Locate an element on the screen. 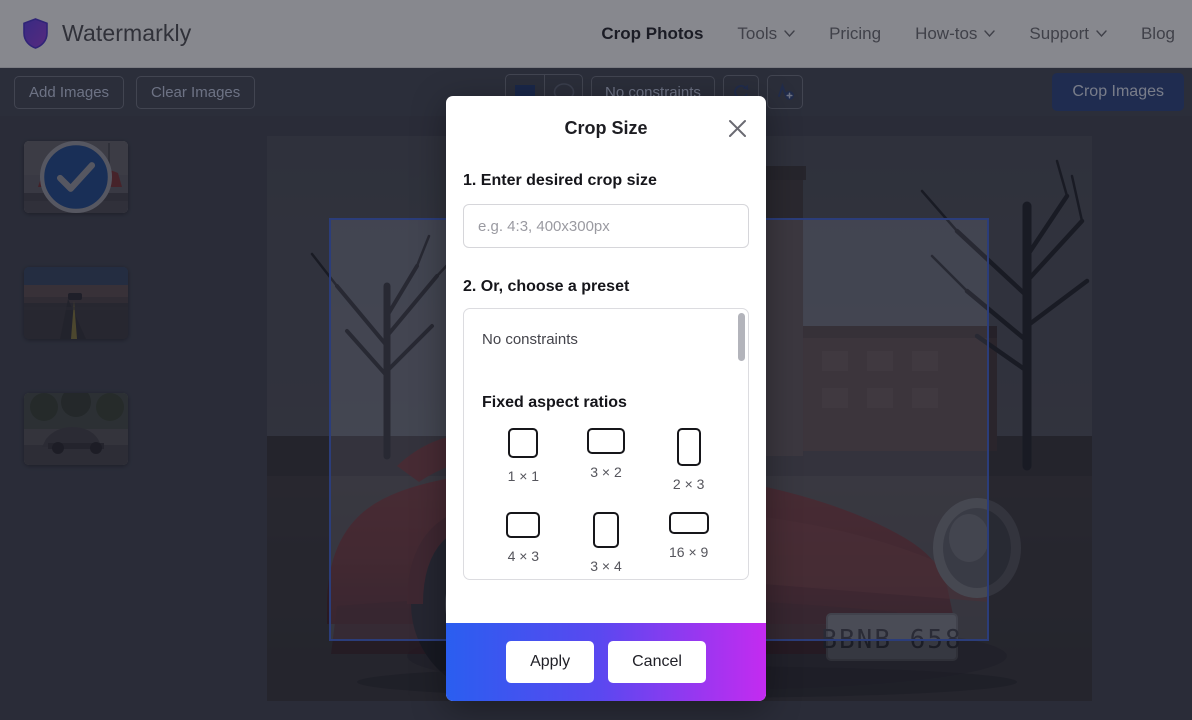  dialog-footer: Apply Cancel is located at coordinates (606, 662).